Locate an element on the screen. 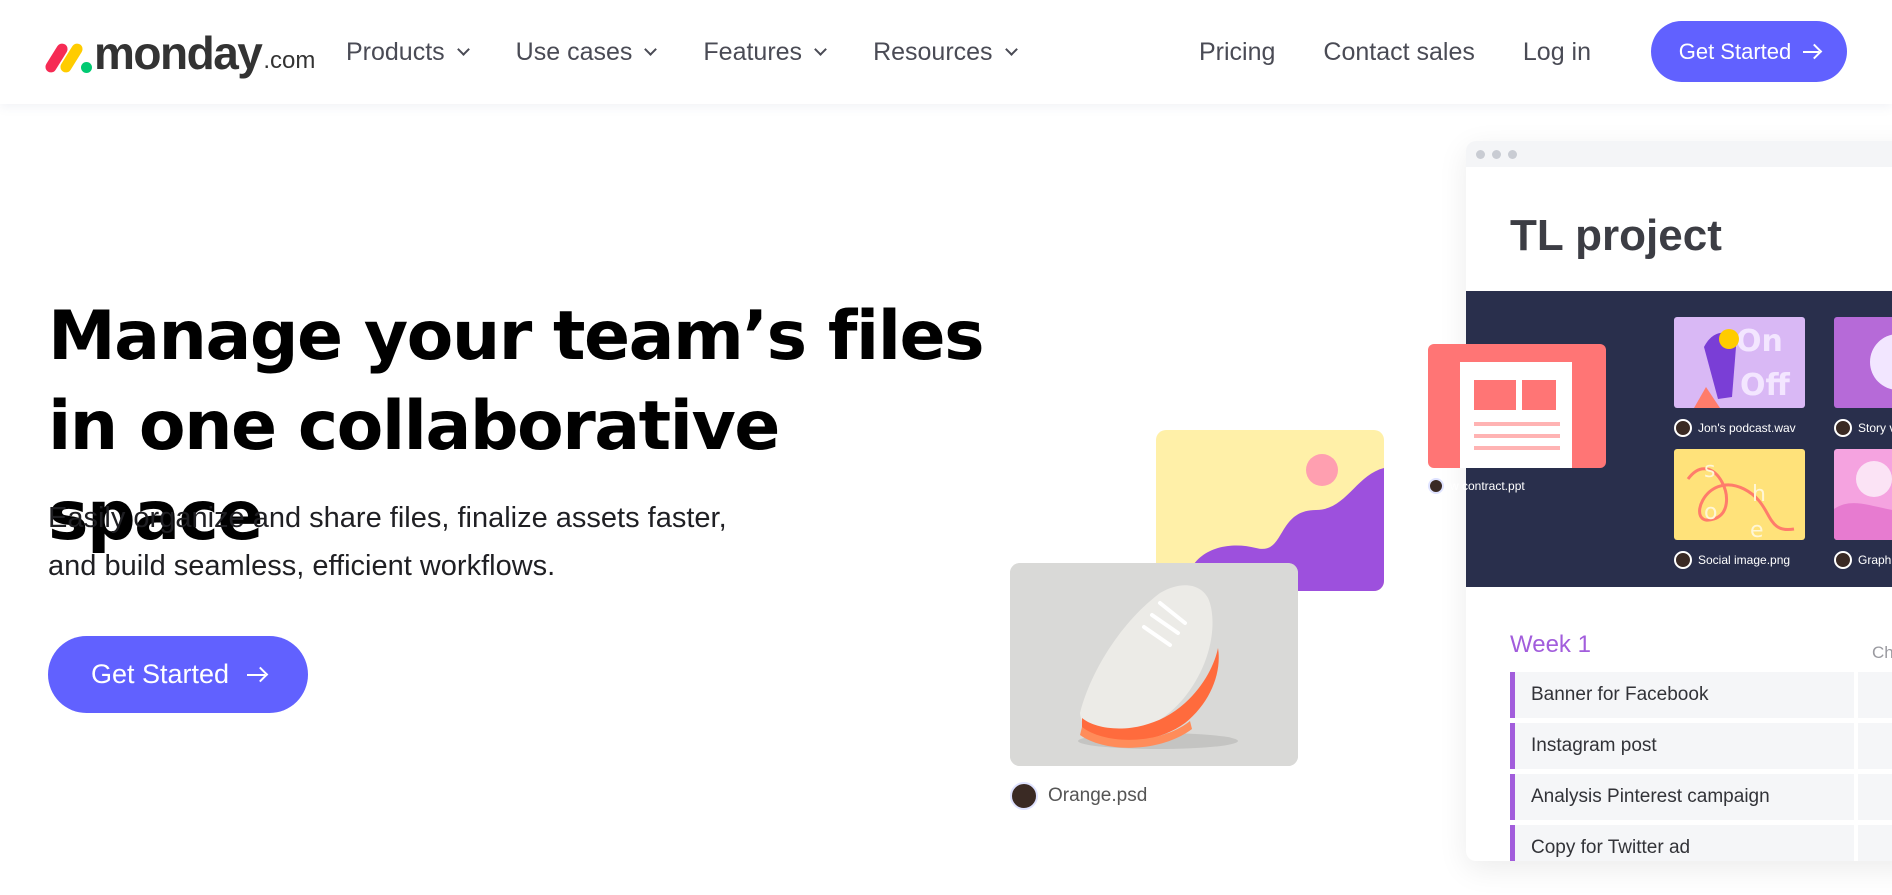  gallery-file-name: Story v is located at coordinates (1875, 428).